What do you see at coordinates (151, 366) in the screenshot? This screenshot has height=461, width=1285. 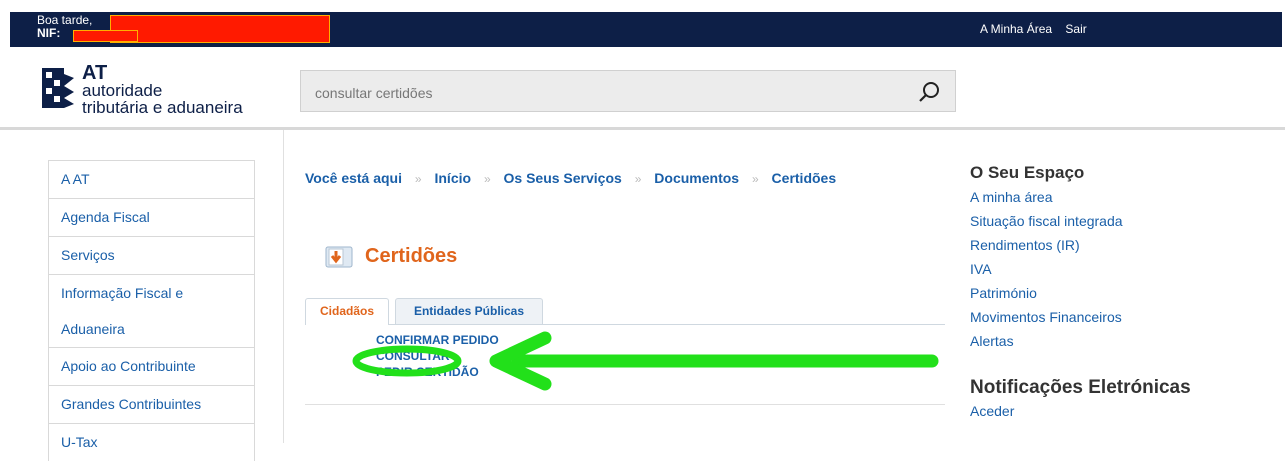 I see `sidebar-item-apoio-contribuinte: Apoio ao Contribuinte` at bounding box center [151, 366].